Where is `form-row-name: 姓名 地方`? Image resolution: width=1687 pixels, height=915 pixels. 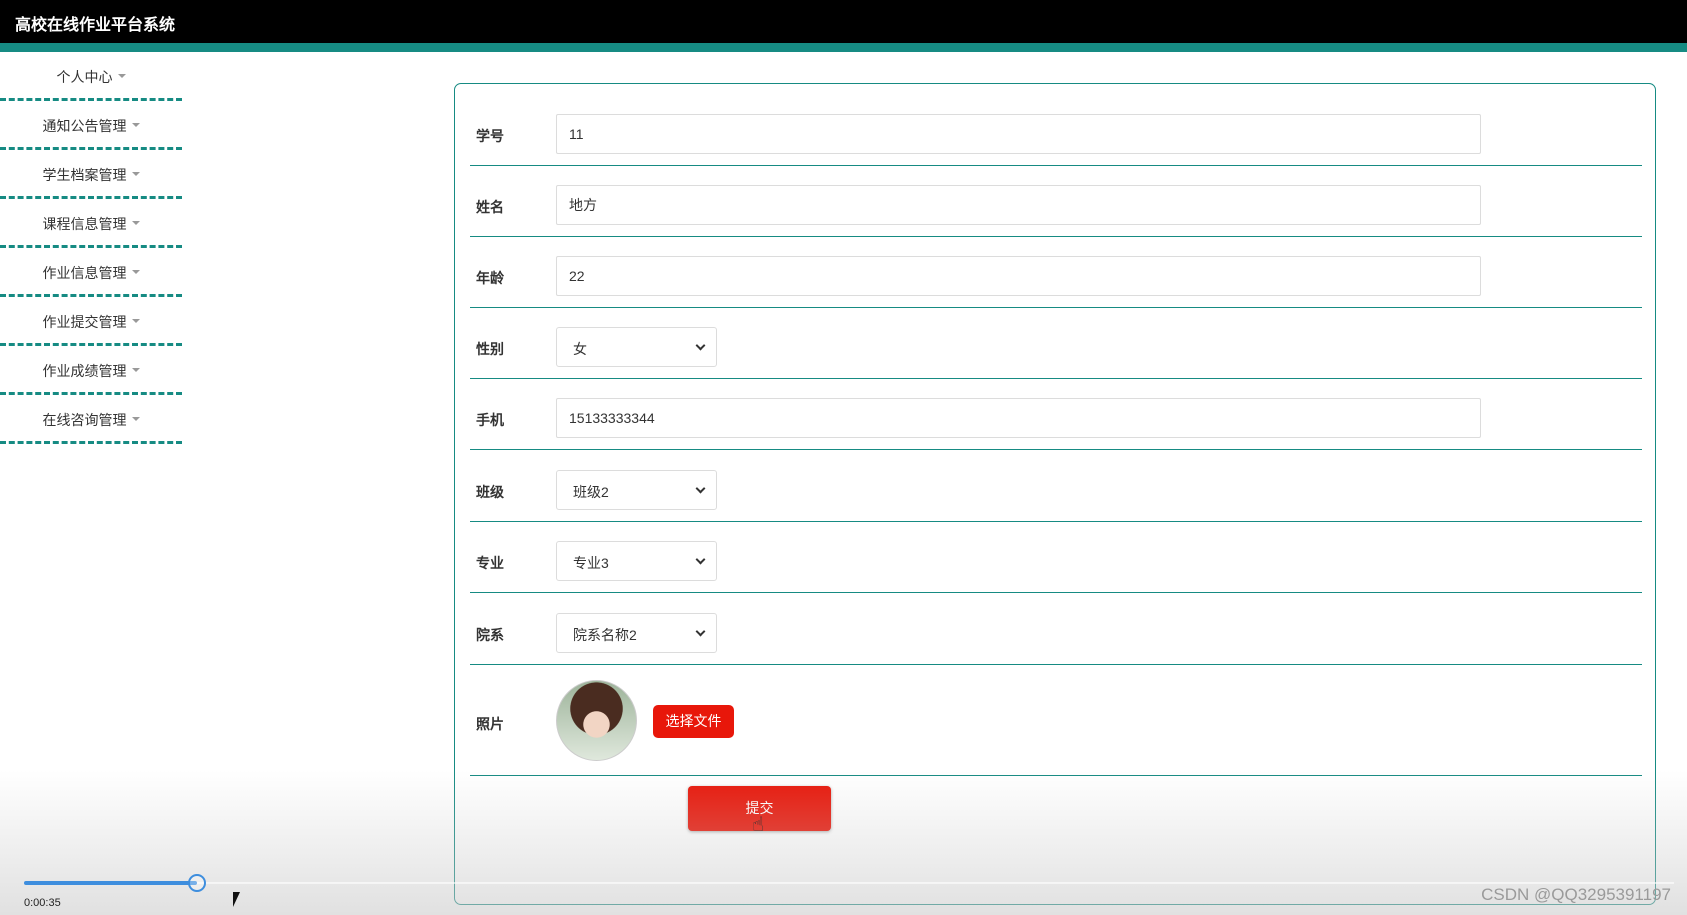
form-row-name: 姓名 地方 is located at coordinates (1056, 201).